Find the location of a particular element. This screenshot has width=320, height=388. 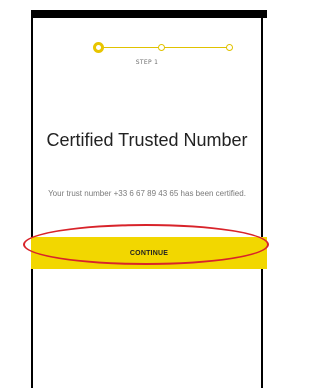

step-2-indicator-icon is located at coordinates (161, 47).